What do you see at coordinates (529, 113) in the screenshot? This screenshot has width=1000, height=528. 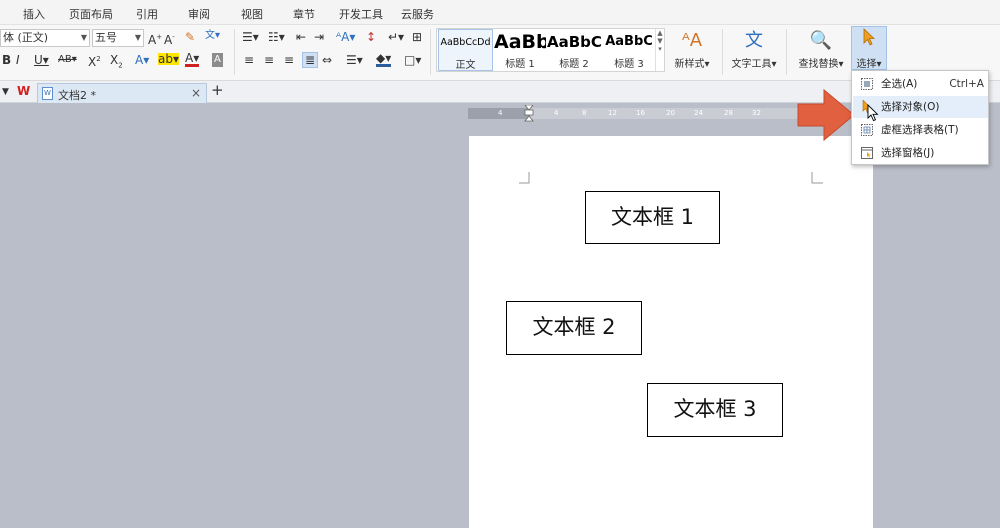 I see `indent-marker-icon` at bounding box center [529, 113].